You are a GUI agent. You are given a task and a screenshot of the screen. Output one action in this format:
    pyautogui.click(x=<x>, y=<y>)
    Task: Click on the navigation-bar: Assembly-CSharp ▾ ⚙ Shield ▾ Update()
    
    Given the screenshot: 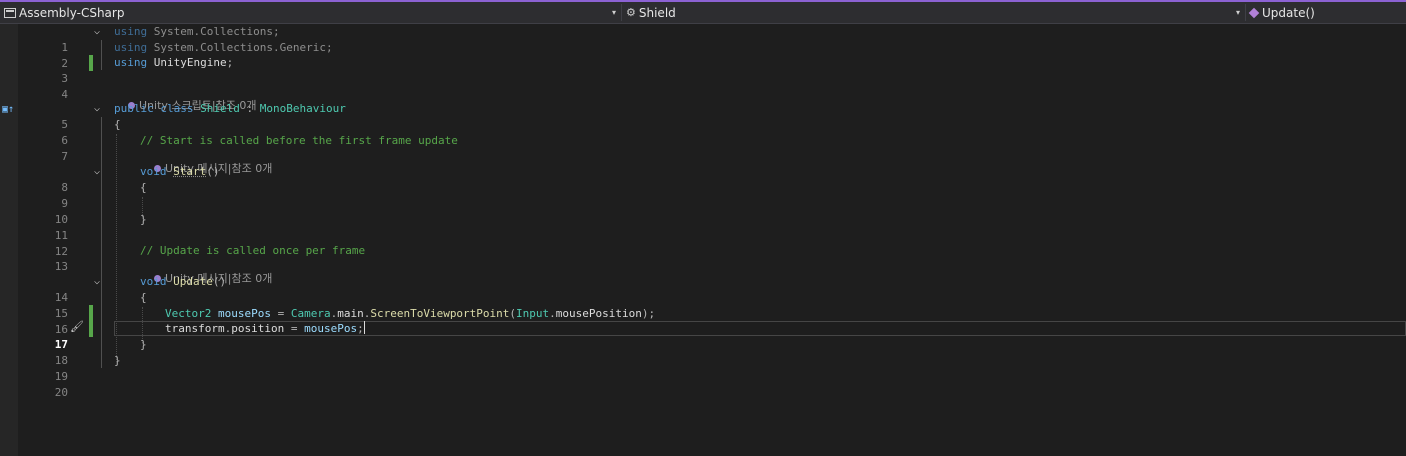 What is the action you would take?
    pyautogui.click(x=703, y=13)
    